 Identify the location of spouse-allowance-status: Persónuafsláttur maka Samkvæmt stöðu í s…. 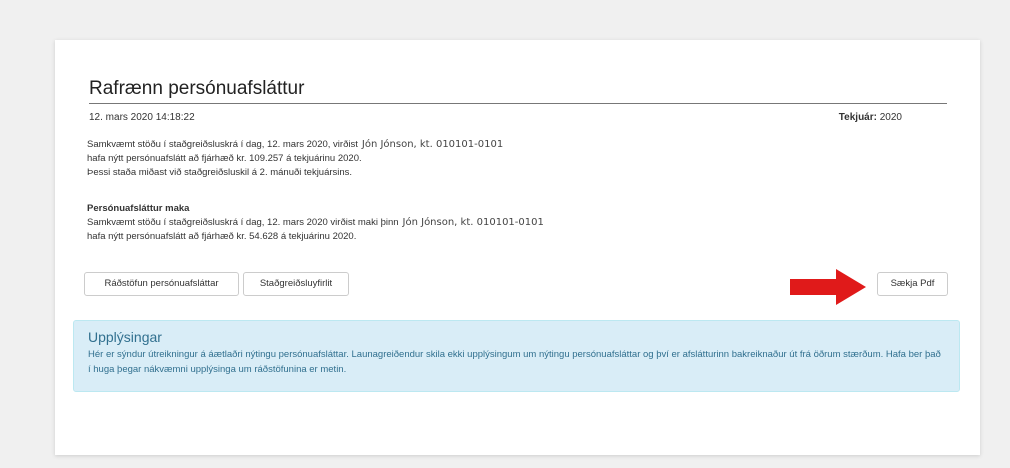
(315, 223).